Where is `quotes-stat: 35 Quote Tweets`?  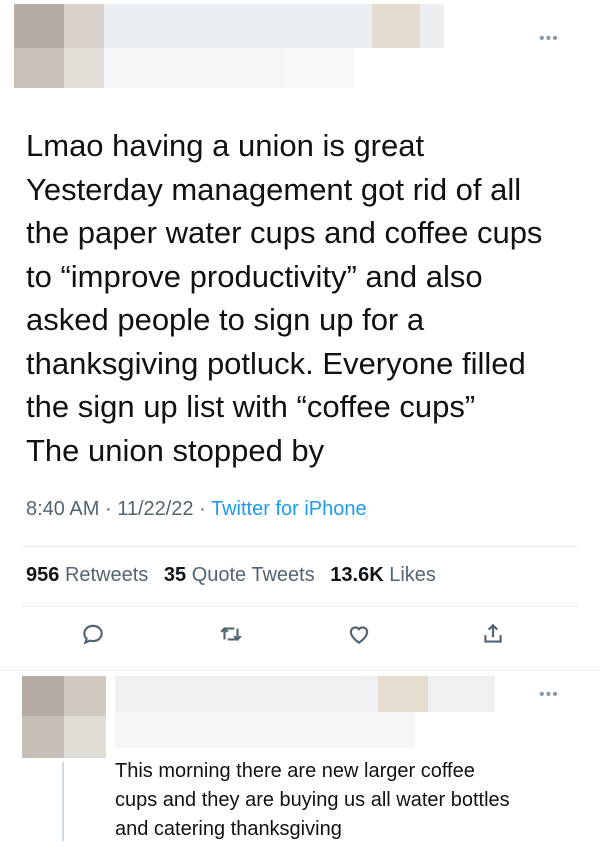 quotes-stat: 35 Quote Tweets is located at coordinates (239, 575).